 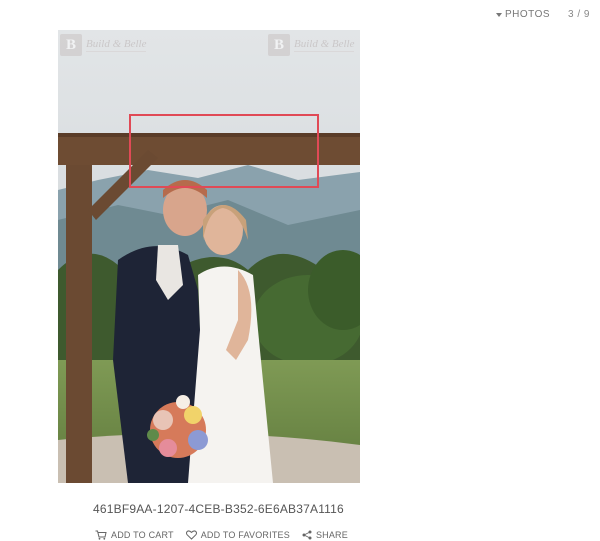 I want to click on share-label: SHARE, so click(x=331, y=535).